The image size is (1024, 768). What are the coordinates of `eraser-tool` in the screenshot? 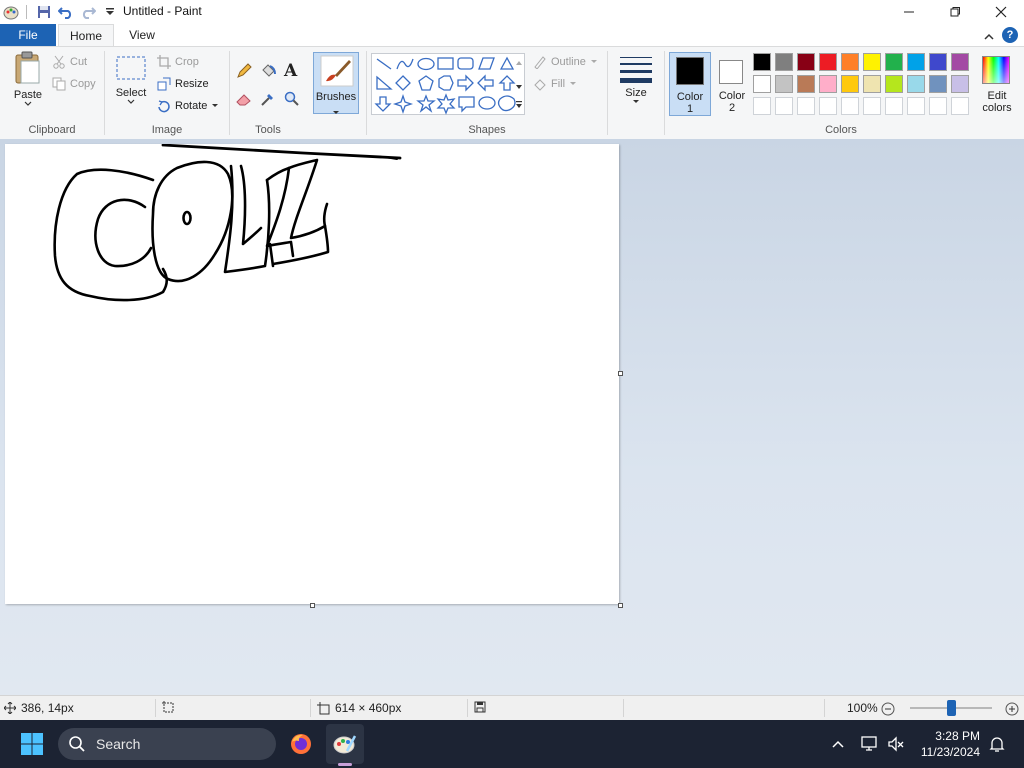 It's located at (244, 99).